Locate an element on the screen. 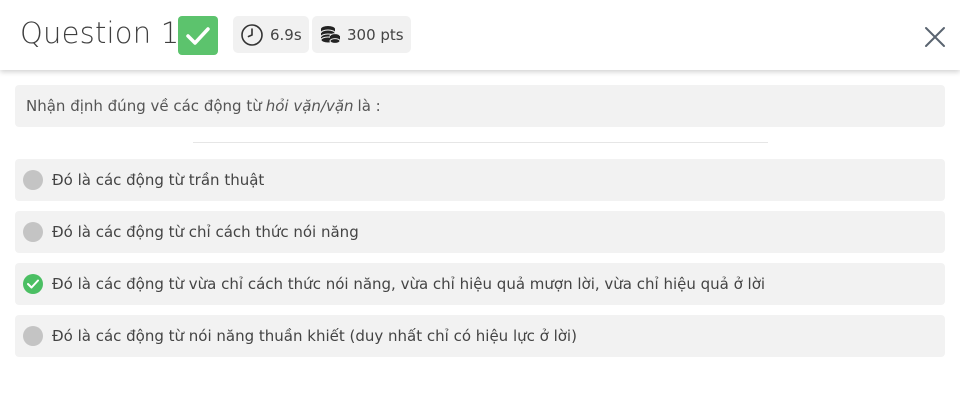 This screenshot has width=960, height=418. points-chip: 300 pts is located at coordinates (361, 34).